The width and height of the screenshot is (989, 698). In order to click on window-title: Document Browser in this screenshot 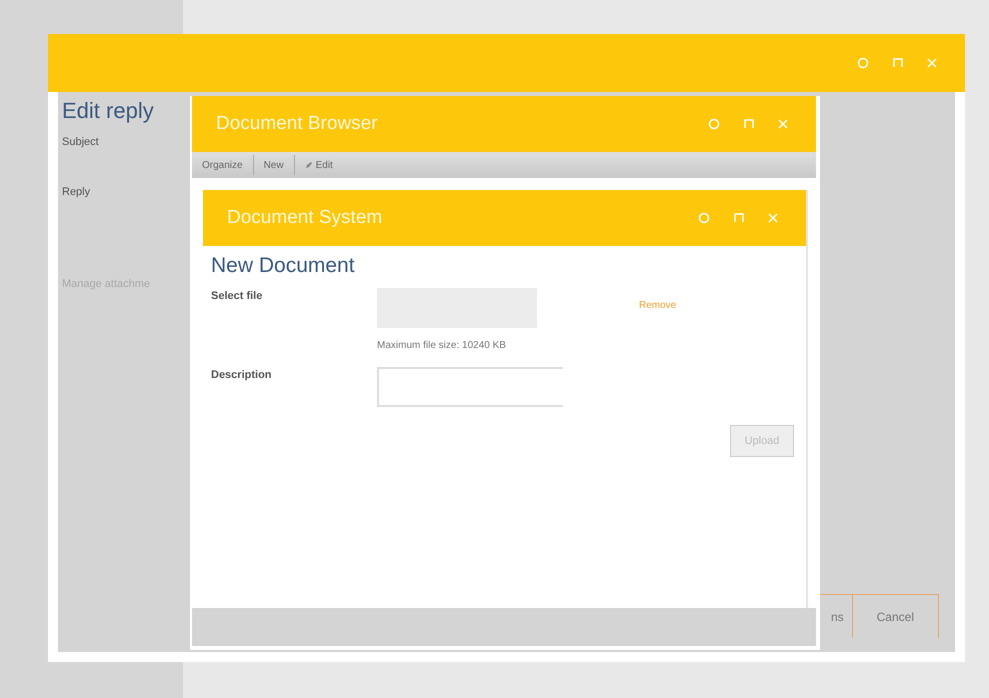, I will do `click(297, 124)`.